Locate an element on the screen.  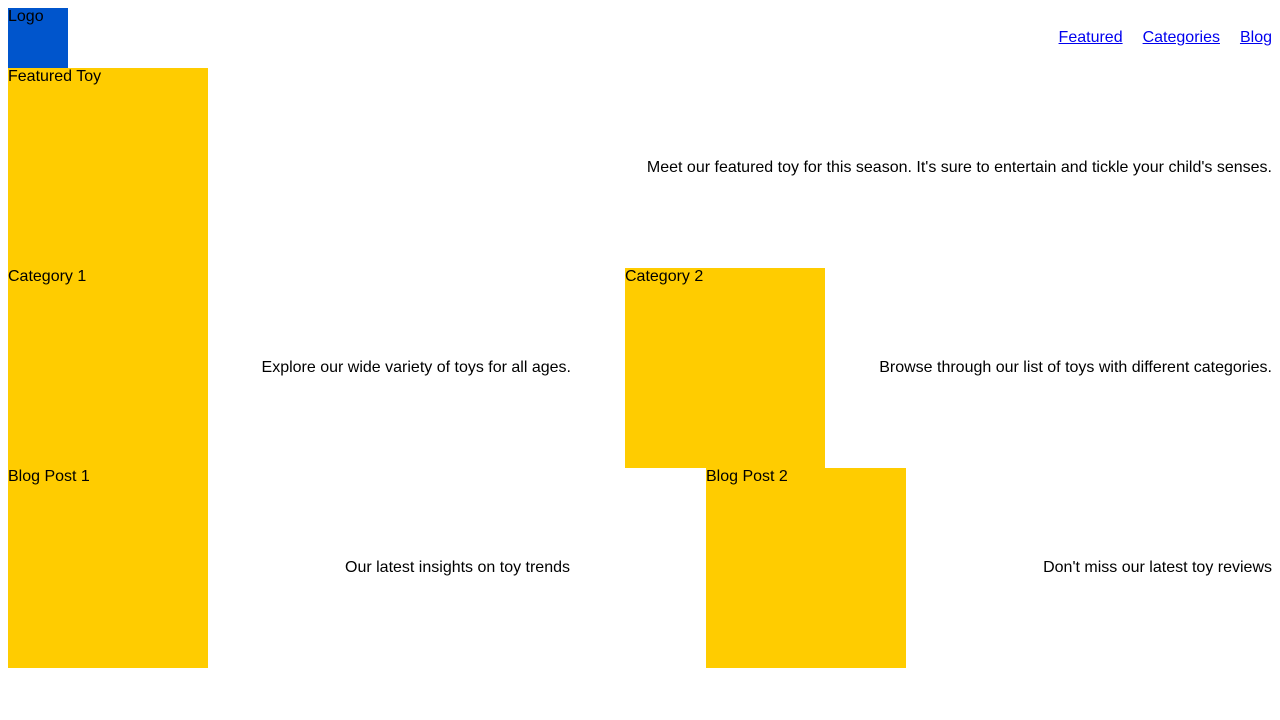
category-card-2: Category 2 is located at coordinates (725, 368).